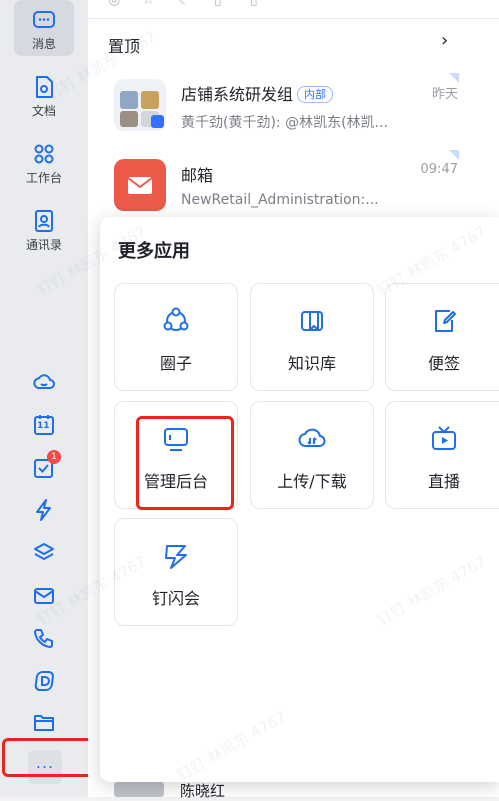  I want to click on tv-icon, so click(444, 438).